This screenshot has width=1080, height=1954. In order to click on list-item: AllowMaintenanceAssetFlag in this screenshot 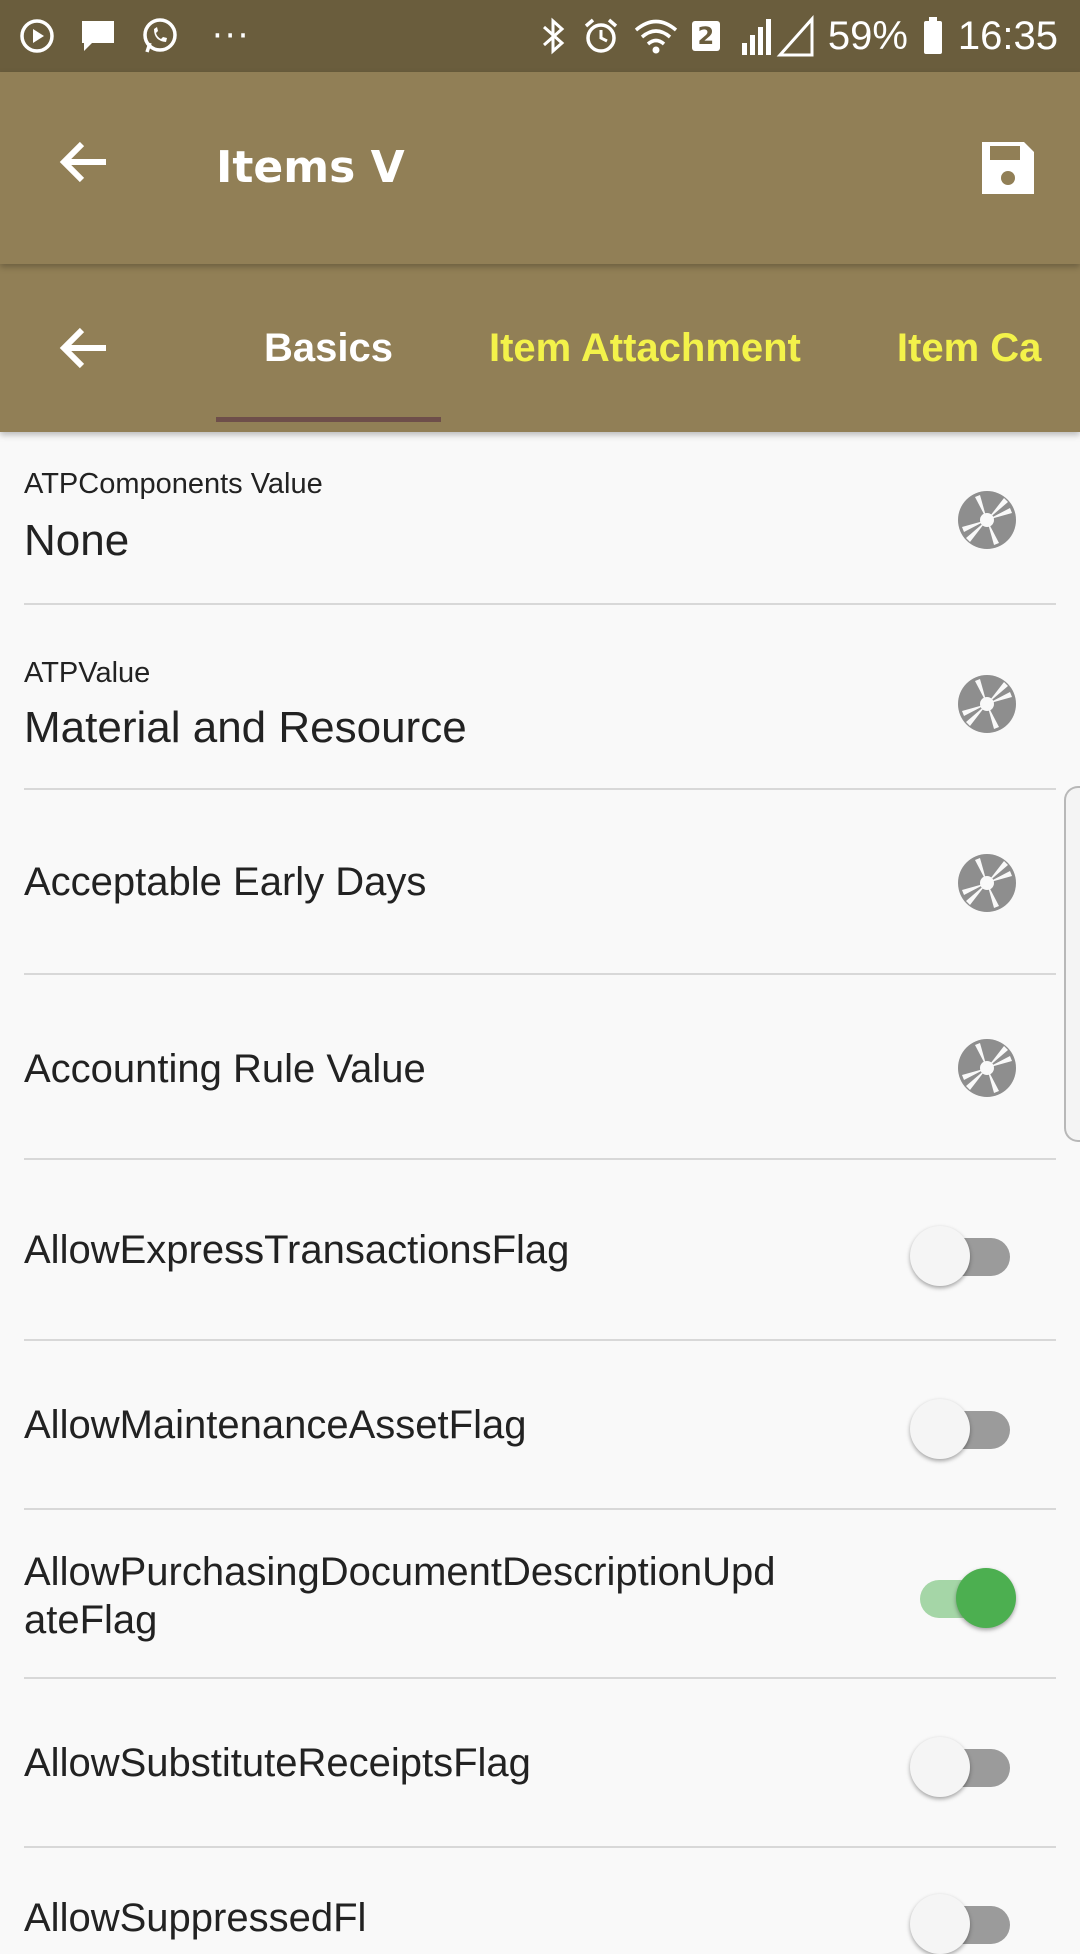, I will do `click(540, 1425)`.